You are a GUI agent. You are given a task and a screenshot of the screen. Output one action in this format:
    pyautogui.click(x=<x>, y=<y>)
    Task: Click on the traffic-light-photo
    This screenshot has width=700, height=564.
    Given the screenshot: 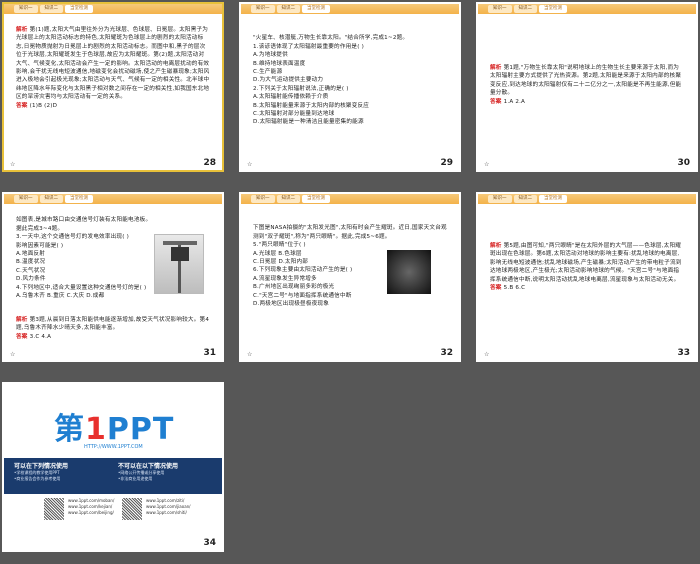 What is the action you would take?
    pyautogui.click(x=179, y=264)
    